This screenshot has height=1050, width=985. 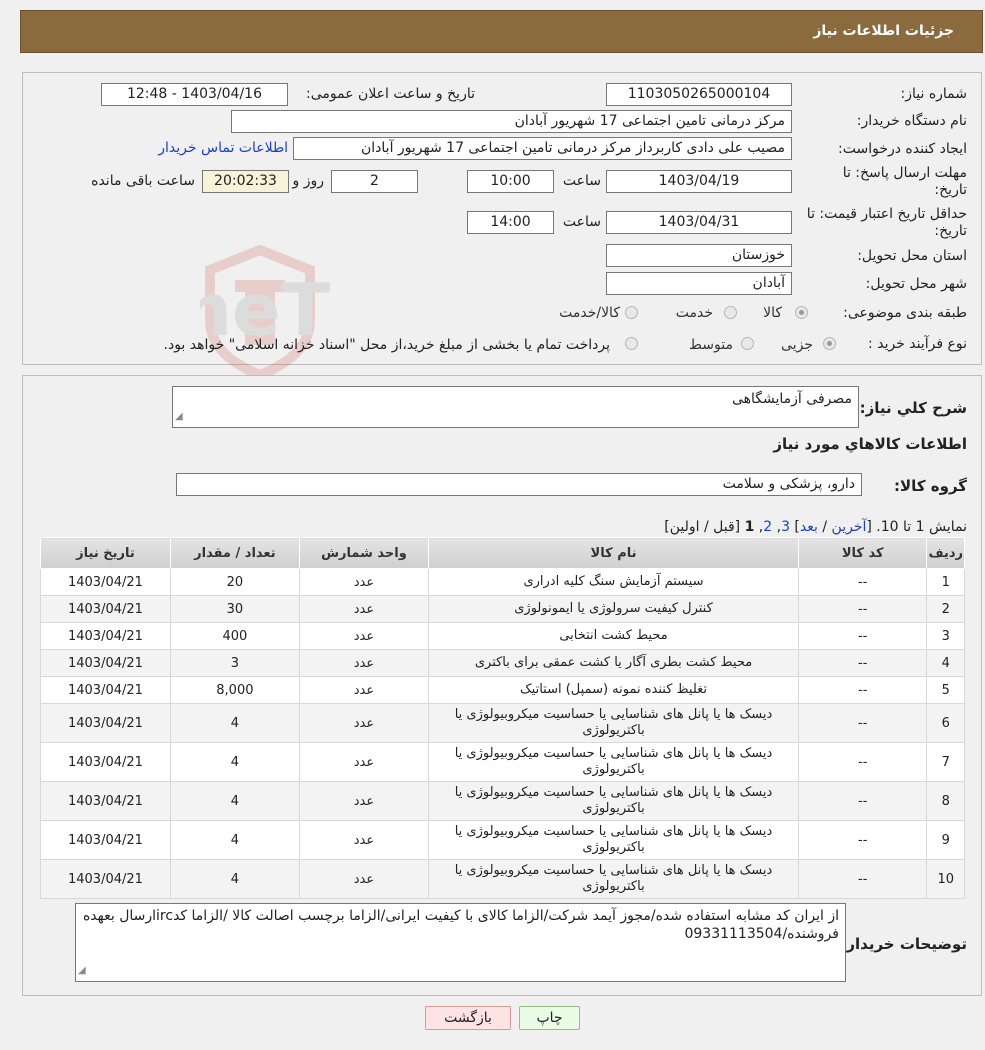 I want to click on category-goods-radio, so click(x=801, y=312).